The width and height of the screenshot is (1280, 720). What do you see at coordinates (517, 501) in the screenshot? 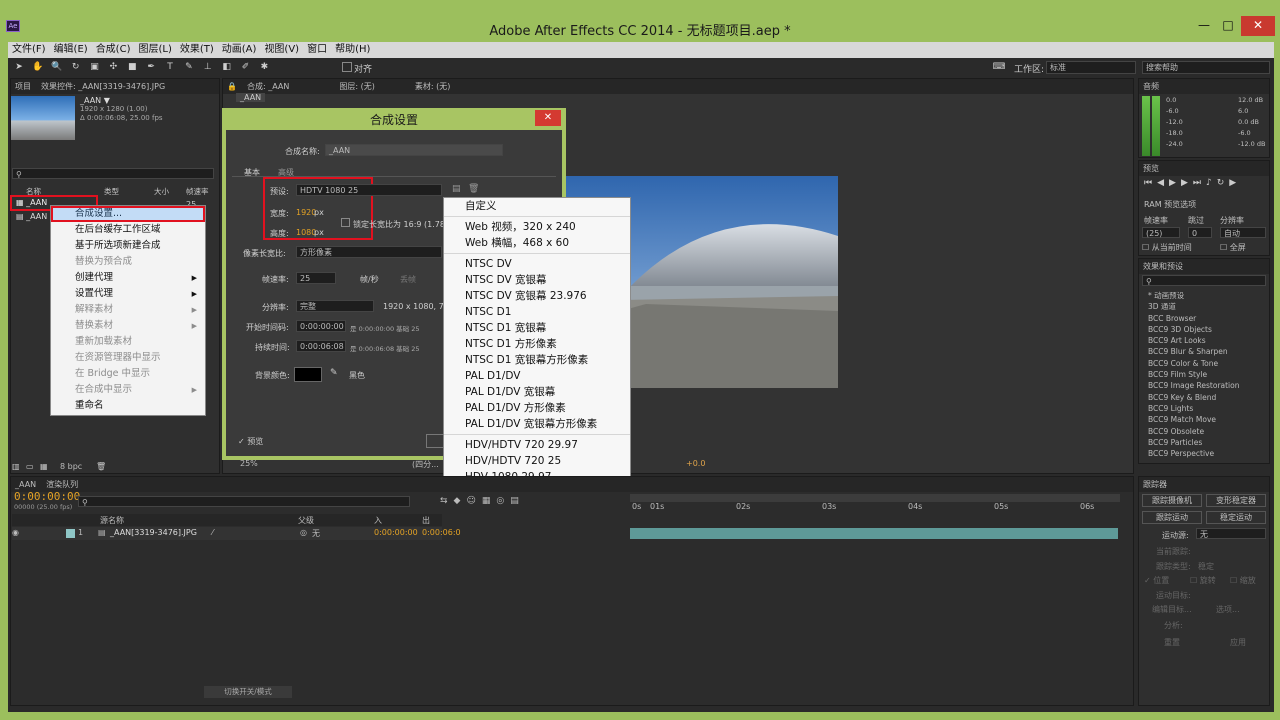
I see `graph-editor-icon: ▤` at bounding box center [517, 501].